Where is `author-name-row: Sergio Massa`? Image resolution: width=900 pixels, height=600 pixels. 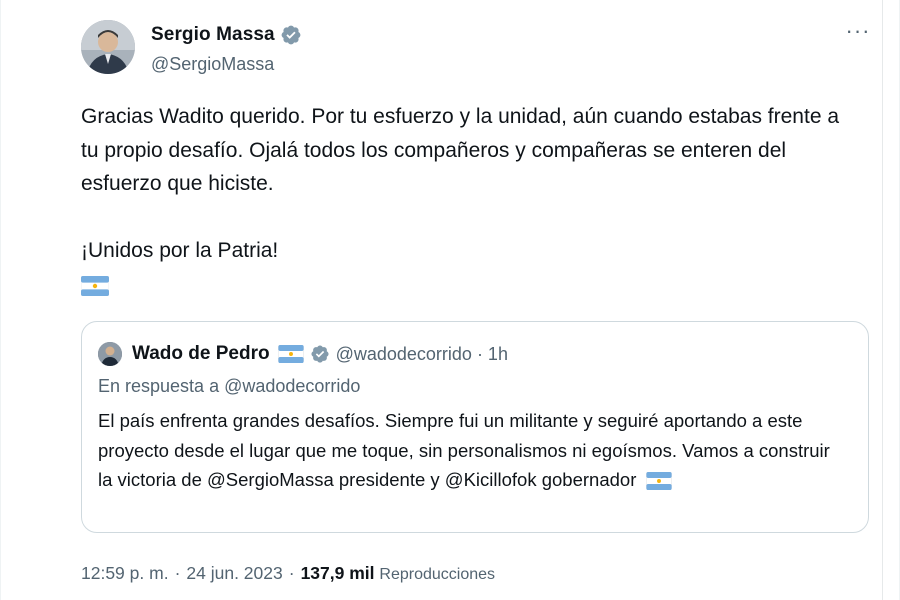
author-name-row: Sergio Massa is located at coordinates (226, 35).